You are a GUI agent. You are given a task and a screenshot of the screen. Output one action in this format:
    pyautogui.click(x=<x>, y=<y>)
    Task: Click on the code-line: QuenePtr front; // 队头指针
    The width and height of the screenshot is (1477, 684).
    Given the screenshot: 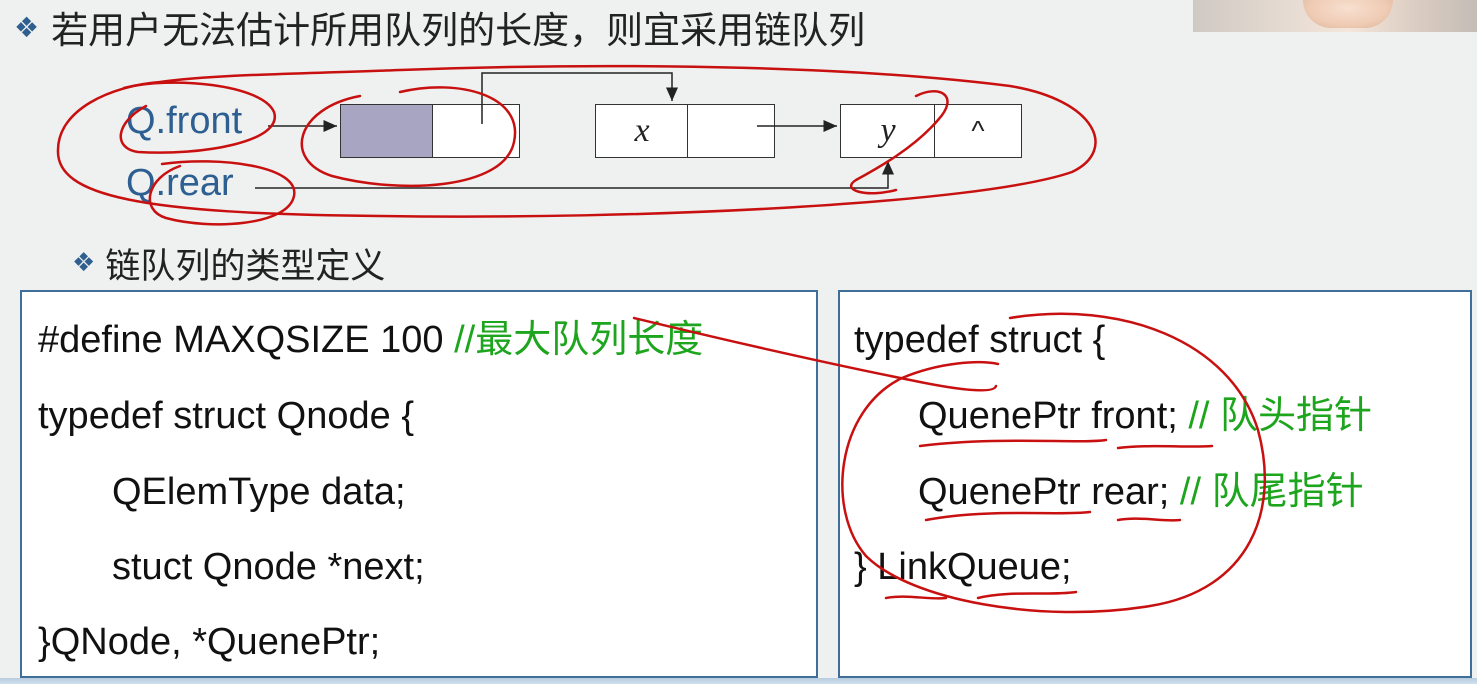 What is the action you would take?
    pyautogui.click(x=1145, y=416)
    